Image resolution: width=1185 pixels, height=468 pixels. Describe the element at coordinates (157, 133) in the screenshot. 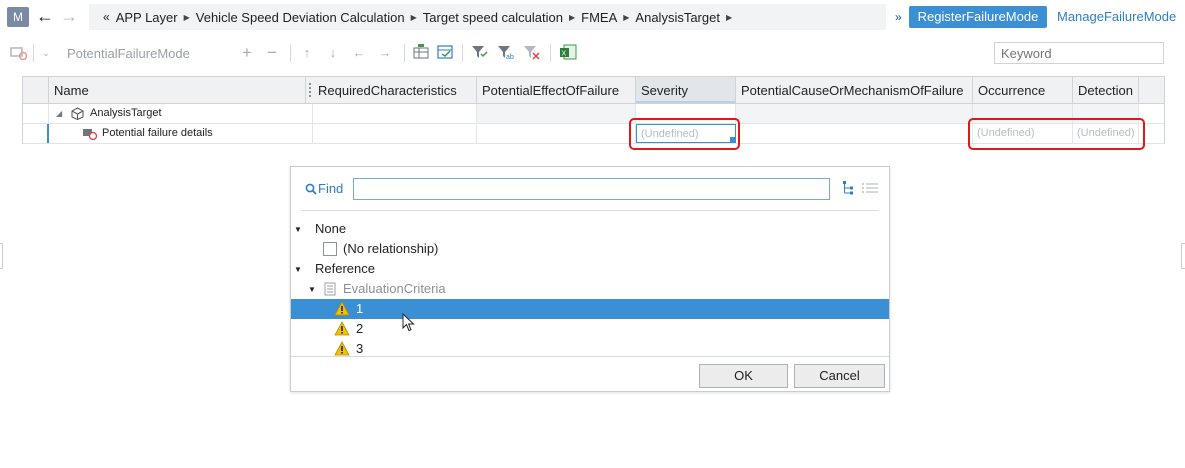

I see `row-label: Potential failure details` at that location.